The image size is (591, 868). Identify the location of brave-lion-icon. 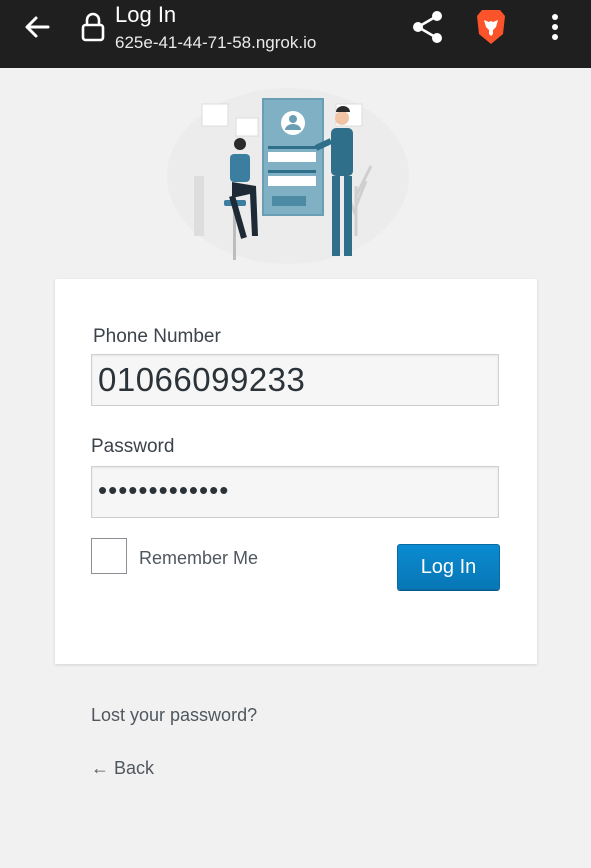
(491, 27).